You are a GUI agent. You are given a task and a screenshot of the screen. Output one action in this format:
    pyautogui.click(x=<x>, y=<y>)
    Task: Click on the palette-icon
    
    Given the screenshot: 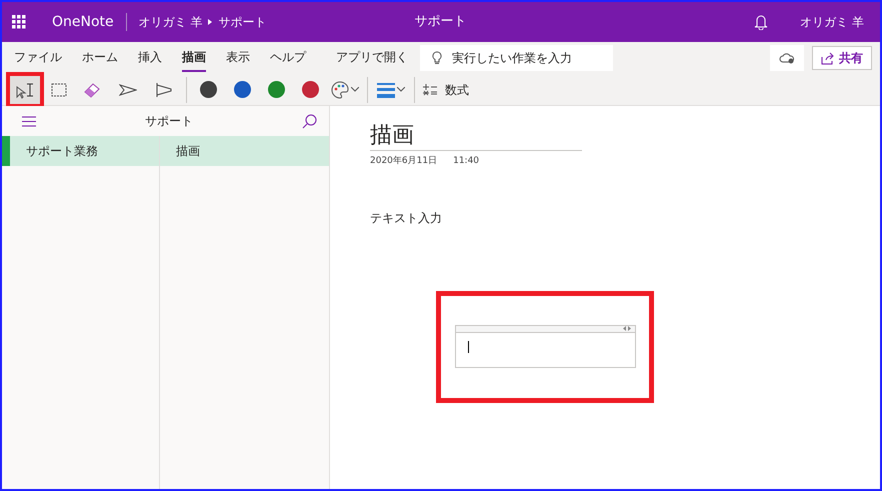 What is the action you would take?
    pyautogui.click(x=340, y=89)
    